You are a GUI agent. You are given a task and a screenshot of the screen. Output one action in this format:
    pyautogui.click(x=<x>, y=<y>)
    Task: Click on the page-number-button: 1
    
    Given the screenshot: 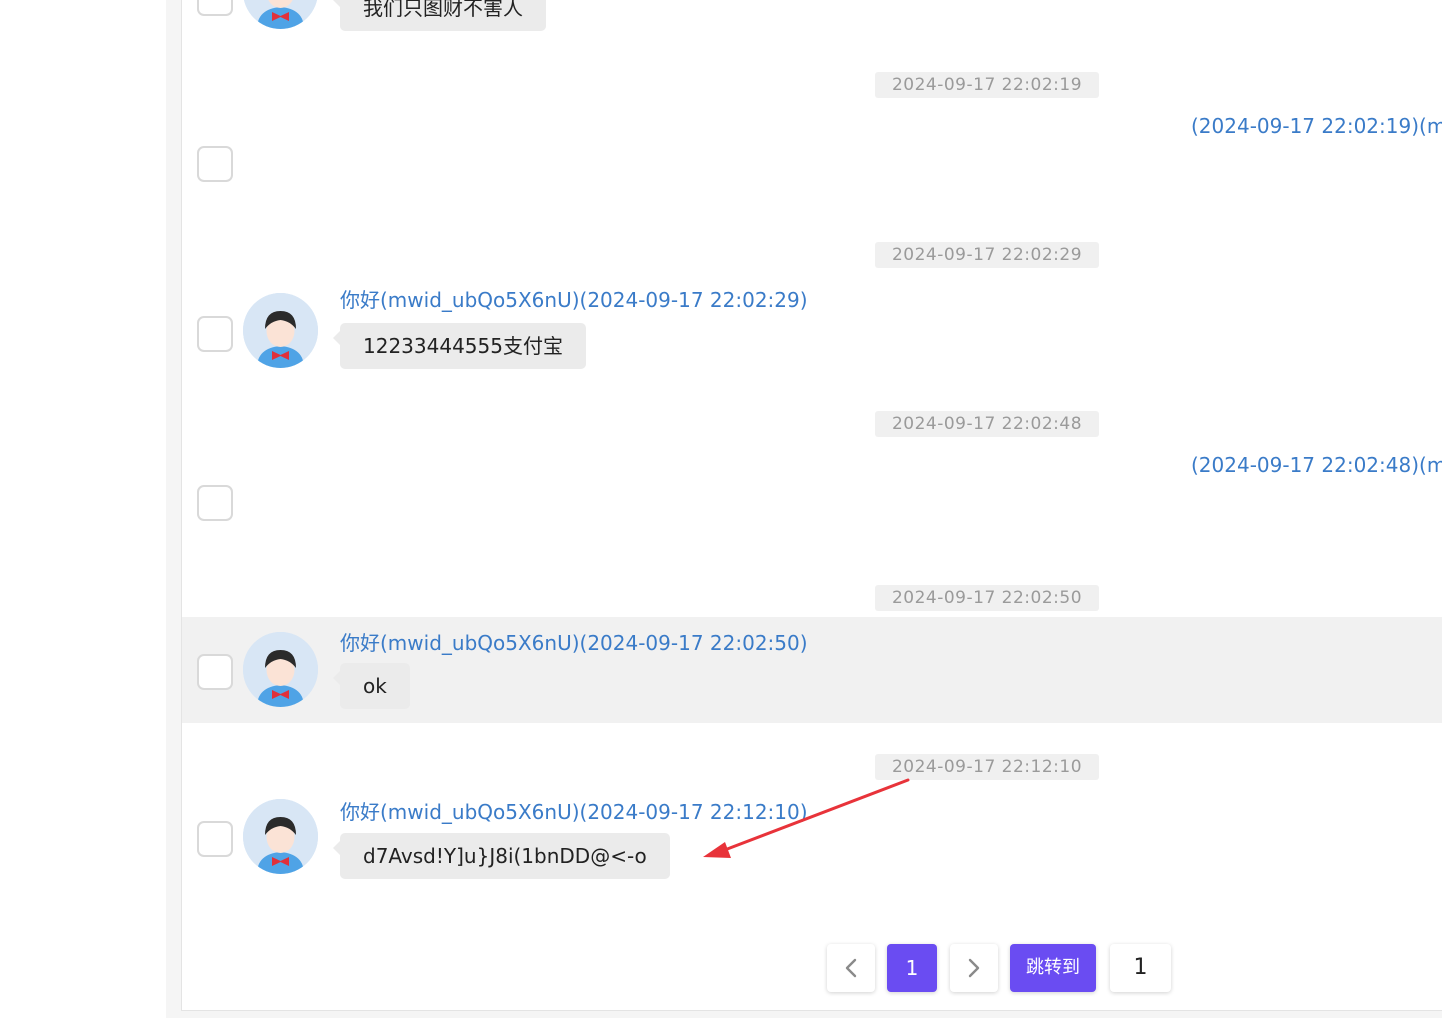 What is the action you would take?
    pyautogui.click(x=912, y=968)
    